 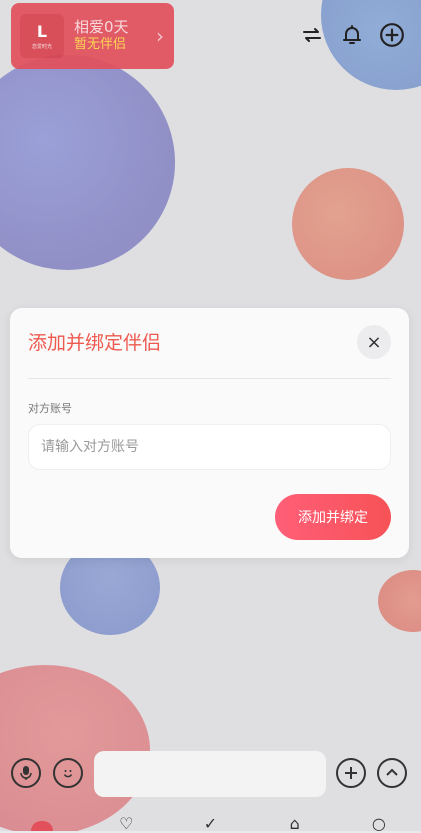 I want to click on add-circle-icon, so click(x=392, y=35).